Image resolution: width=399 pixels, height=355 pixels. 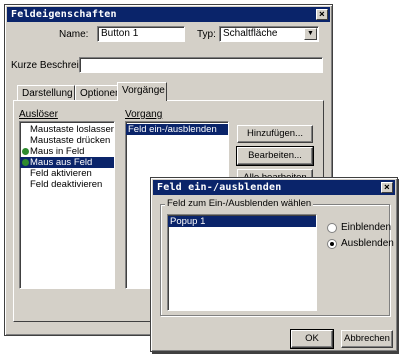 I want to click on trigger-item: Maus aus Feld, so click(x=67, y=162).